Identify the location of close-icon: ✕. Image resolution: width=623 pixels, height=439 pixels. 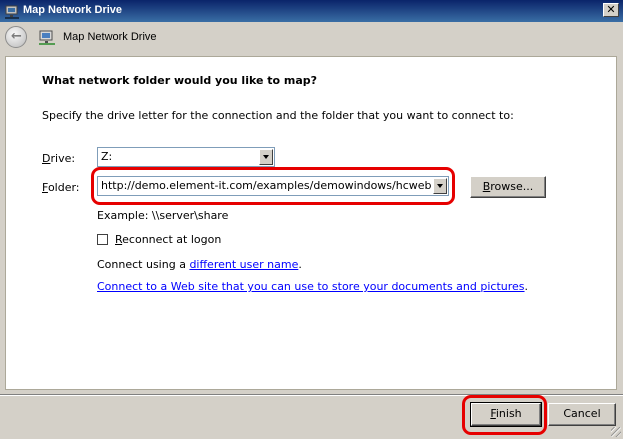
(611, 9).